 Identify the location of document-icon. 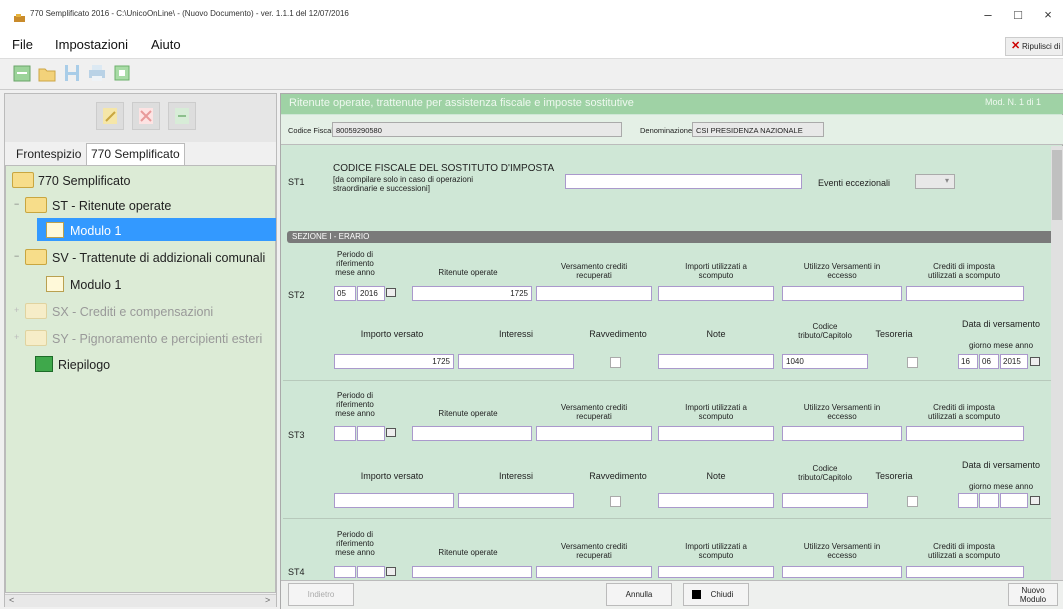
(55, 284).